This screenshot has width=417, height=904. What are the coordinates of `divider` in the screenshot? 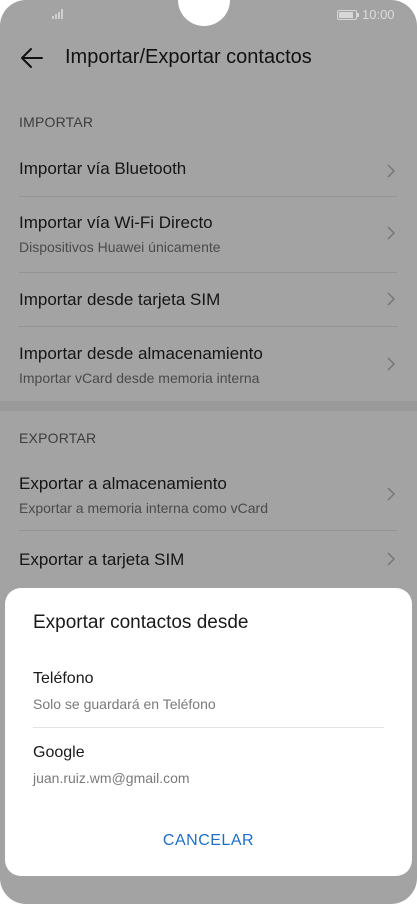 It's located at (208, 727).